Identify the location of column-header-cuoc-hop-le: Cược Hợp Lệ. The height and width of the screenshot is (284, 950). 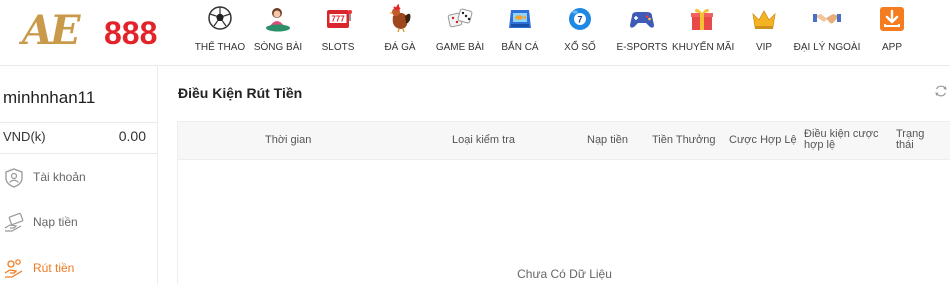
(763, 140).